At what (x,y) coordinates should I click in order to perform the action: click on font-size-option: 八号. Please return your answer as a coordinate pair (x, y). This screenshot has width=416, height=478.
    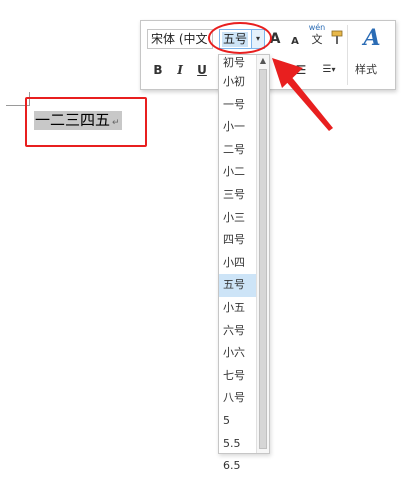
    Looking at the image, I should click on (238, 398).